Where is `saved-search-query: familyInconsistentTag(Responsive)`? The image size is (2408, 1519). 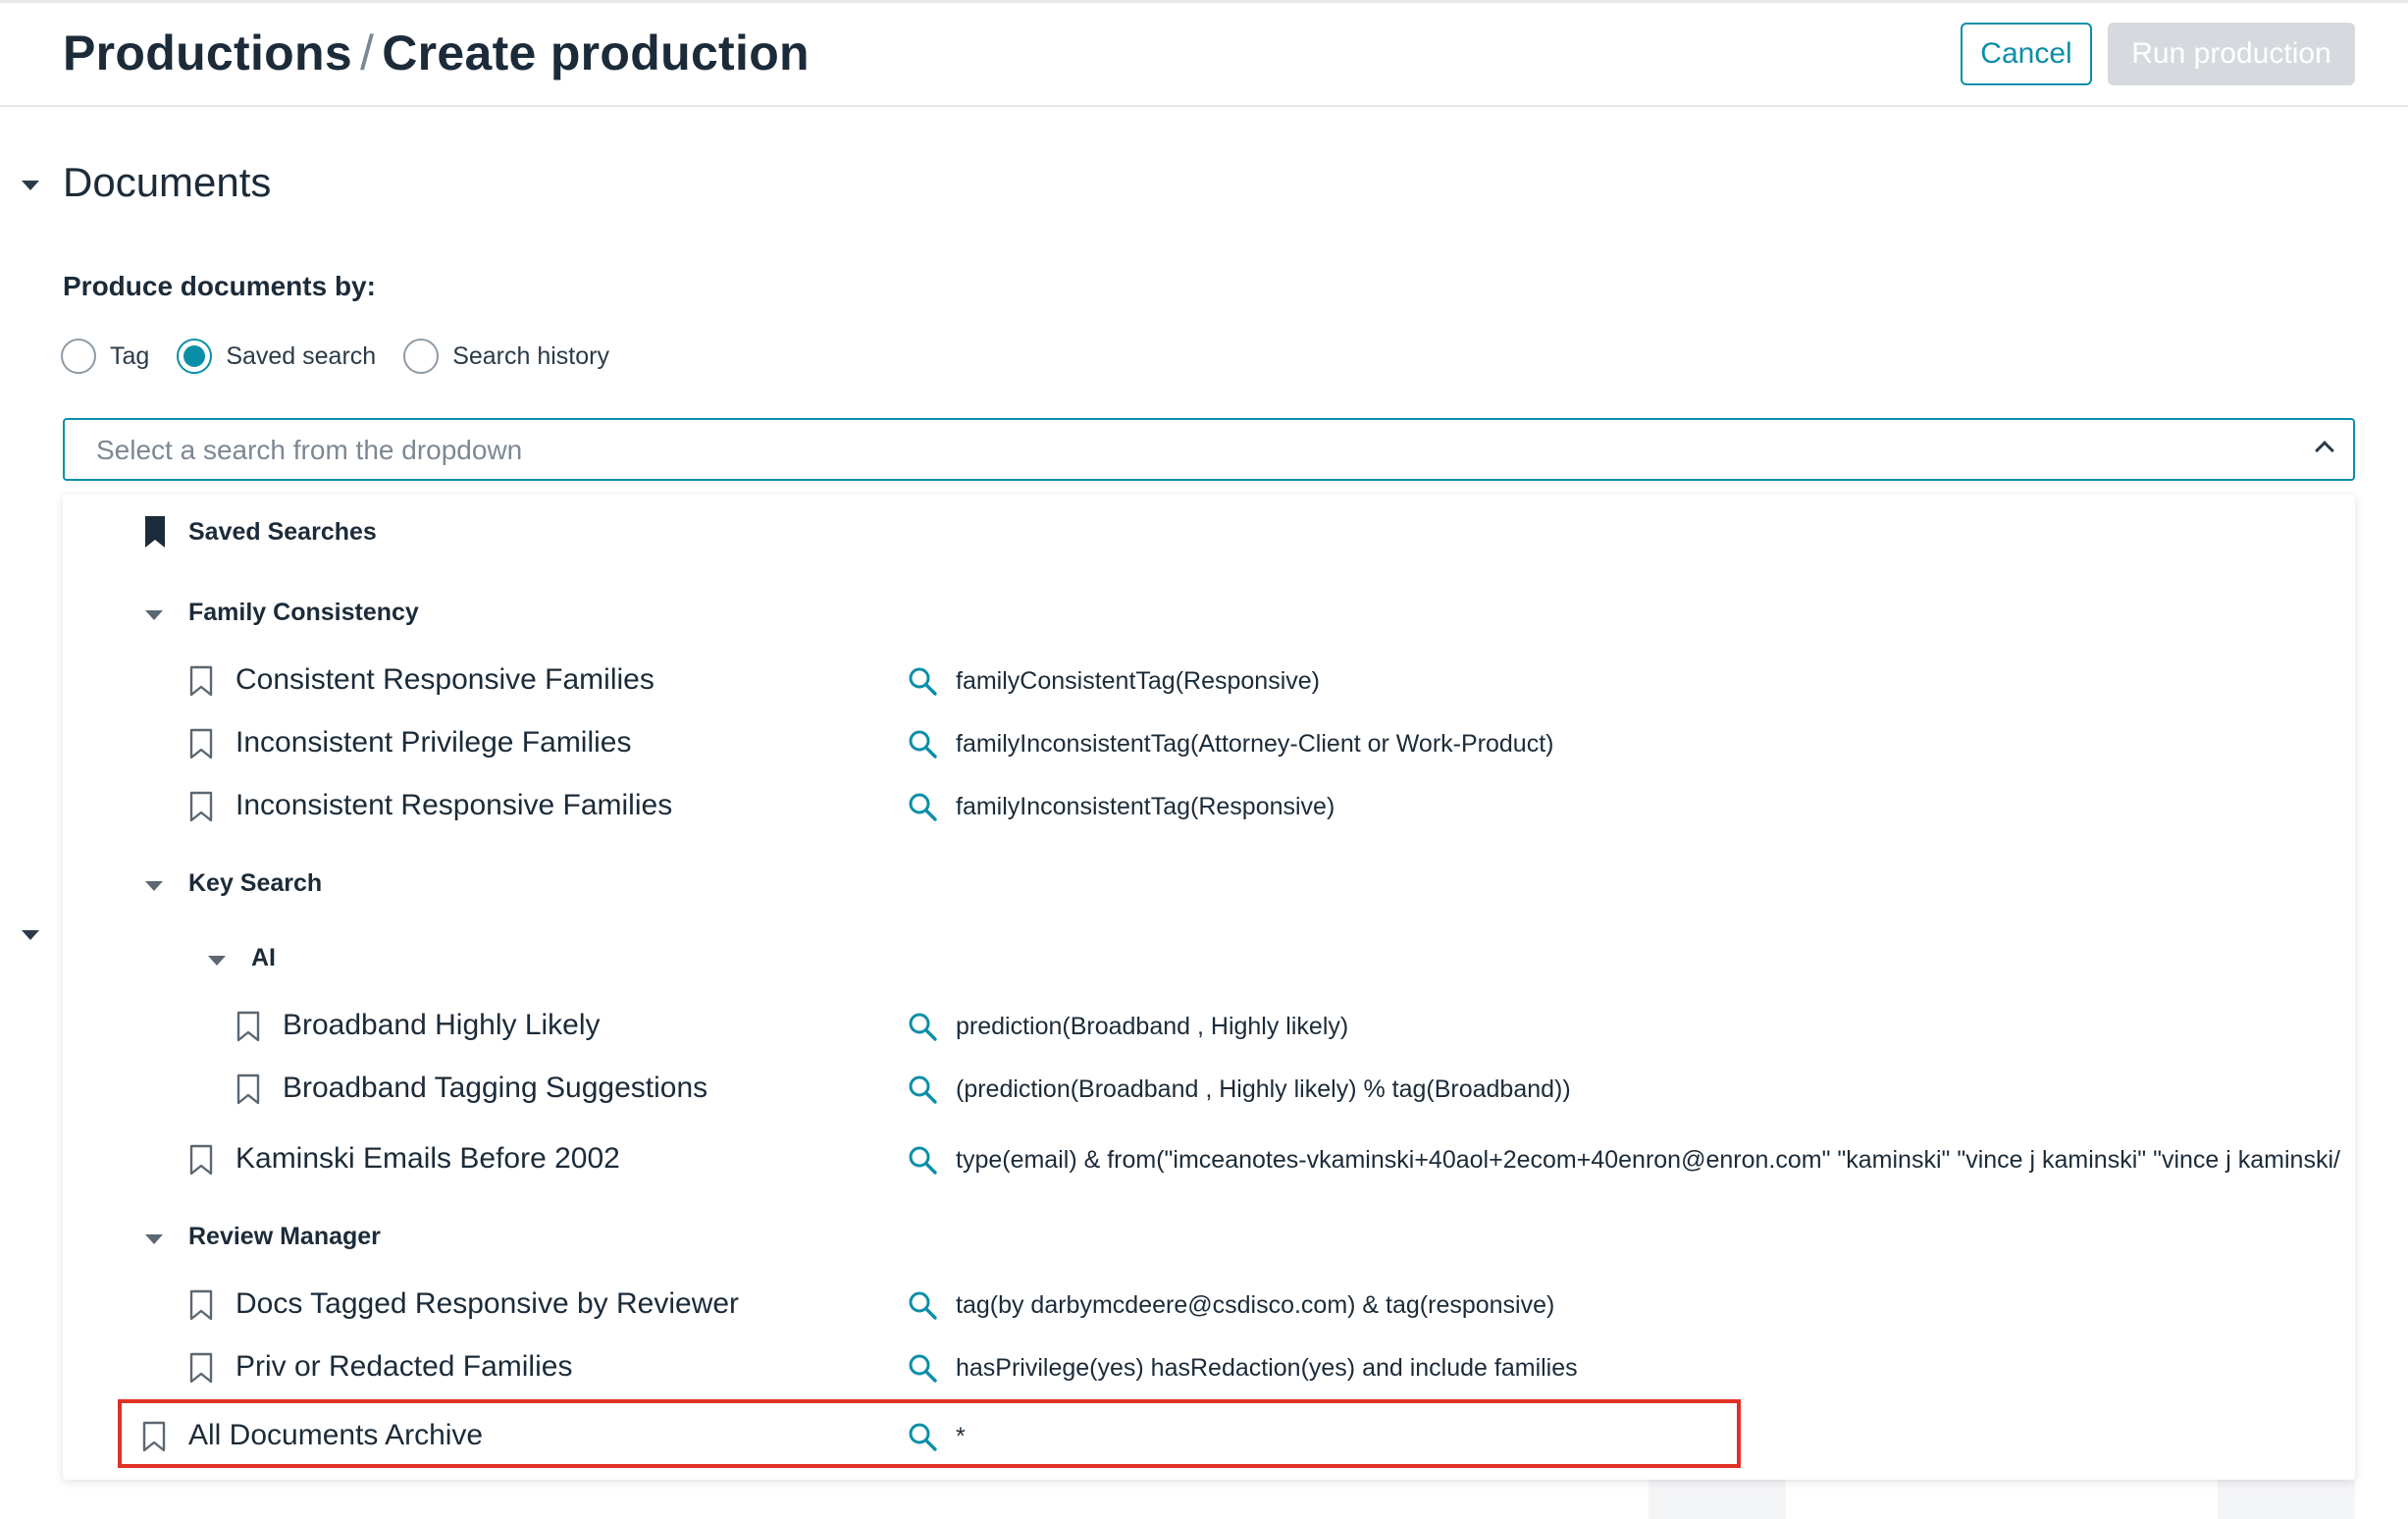 saved-search-query: familyInconsistentTag(Responsive) is located at coordinates (1145, 806).